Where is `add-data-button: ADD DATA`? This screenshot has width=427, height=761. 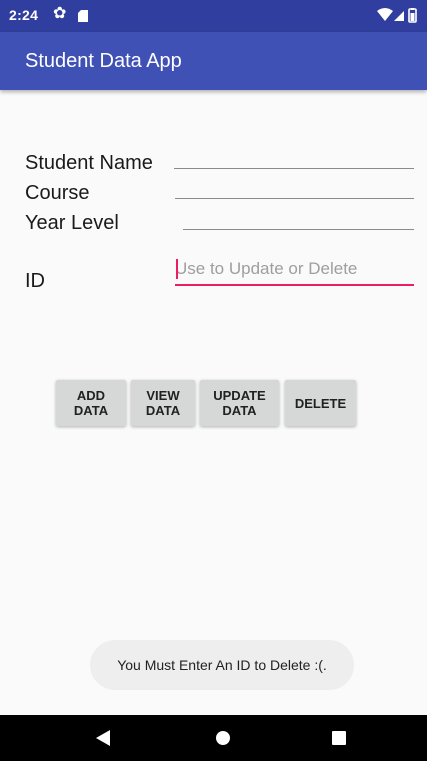
add-data-button: ADD DATA is located at coordinates (91, 403).